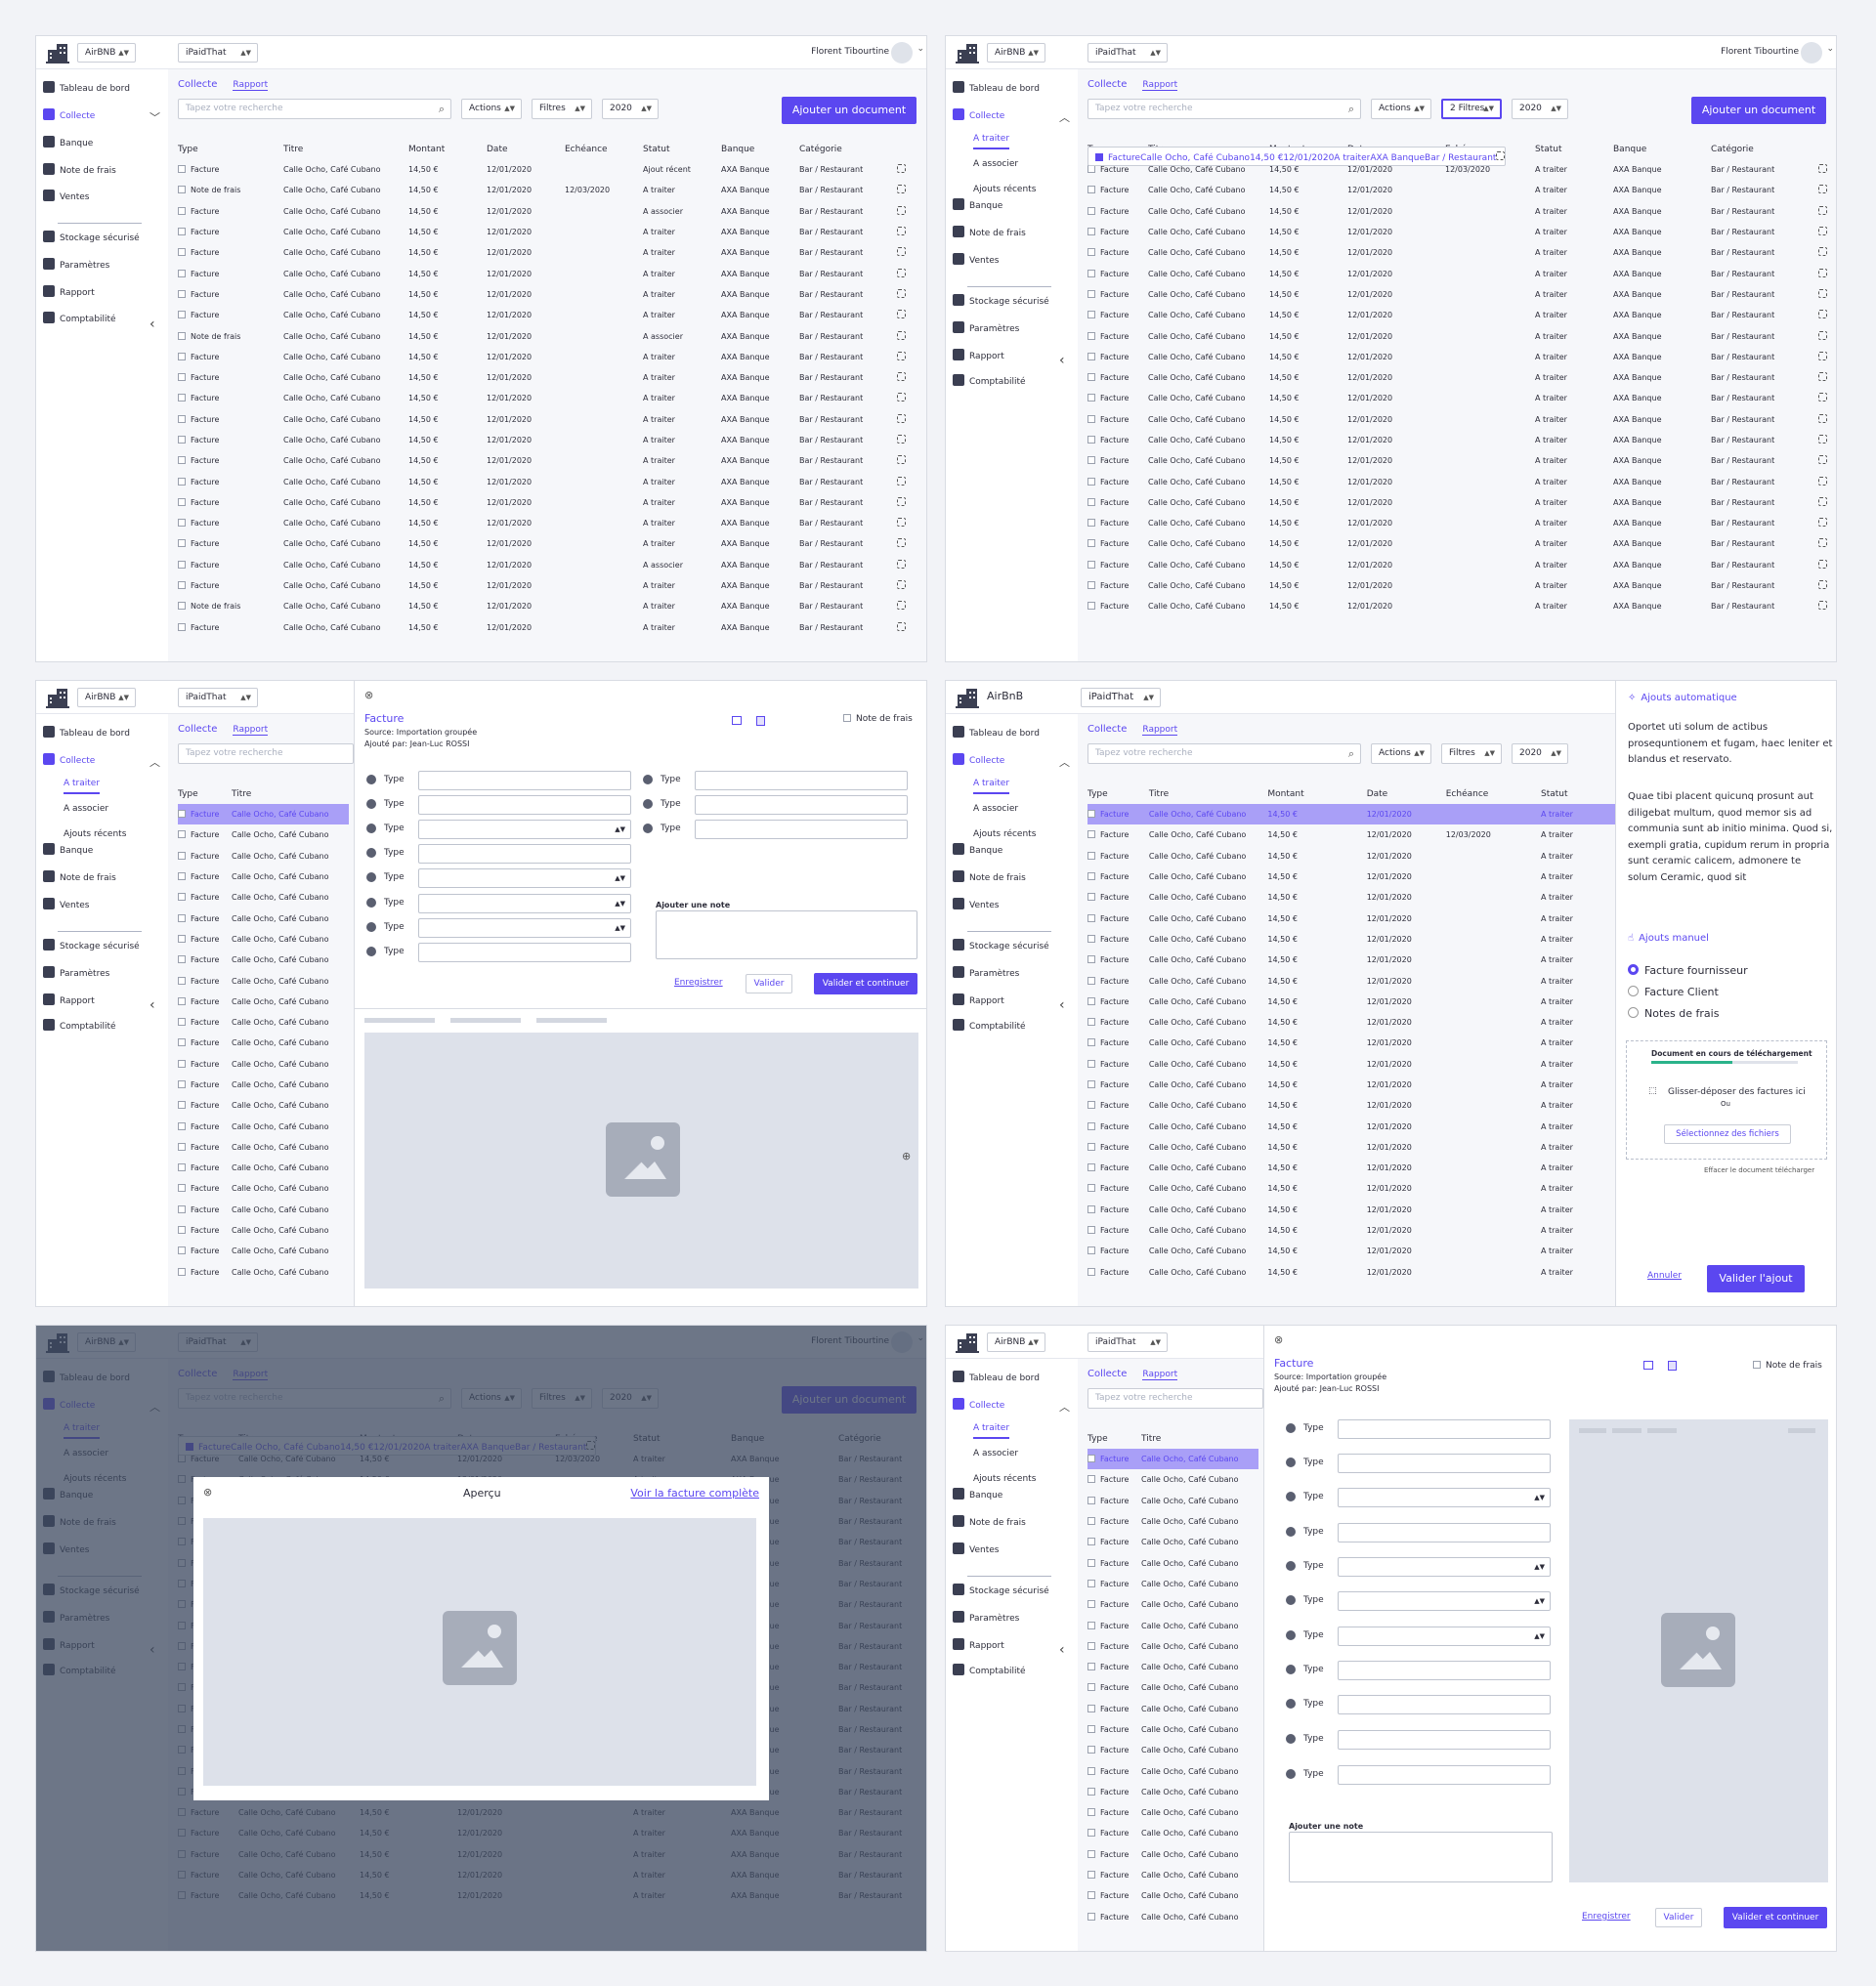 Image resolution: width=1876 pixels, height=1986 pixels. I want to click on sidebar-sub-item: A associer, so click(995, 809).